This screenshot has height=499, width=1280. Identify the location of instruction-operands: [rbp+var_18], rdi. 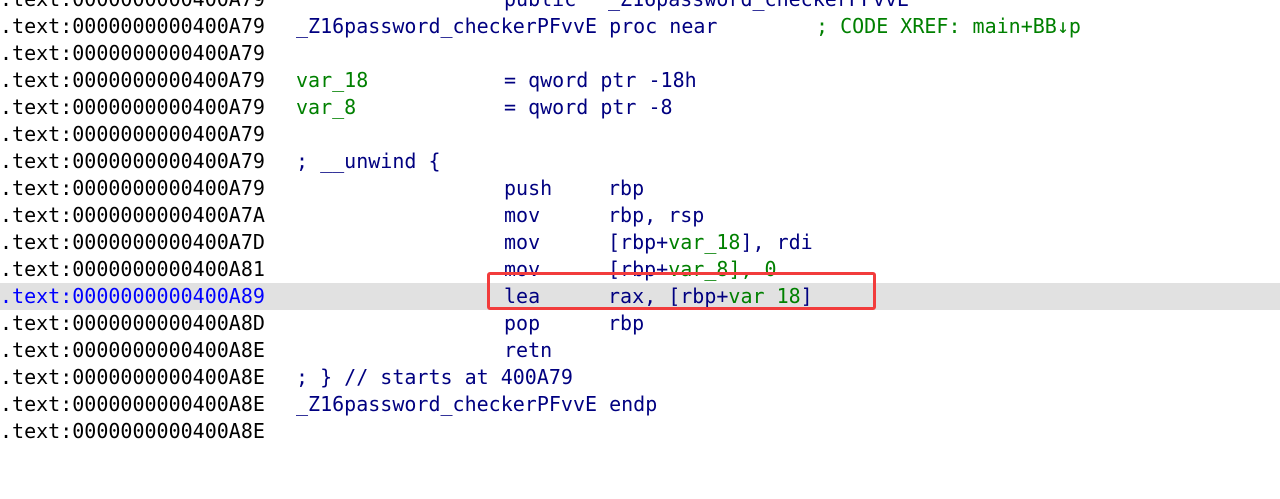
(710, 242).